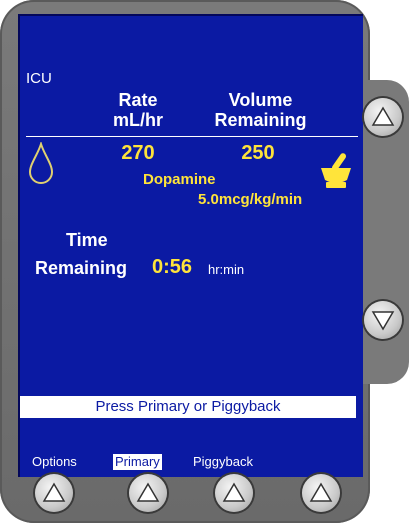 The height and width of the screenshot is (523, 409). Describe the element at coordinates (81, 268) in the screenshot. I see `time-remaining-label: Remaining` at that location.